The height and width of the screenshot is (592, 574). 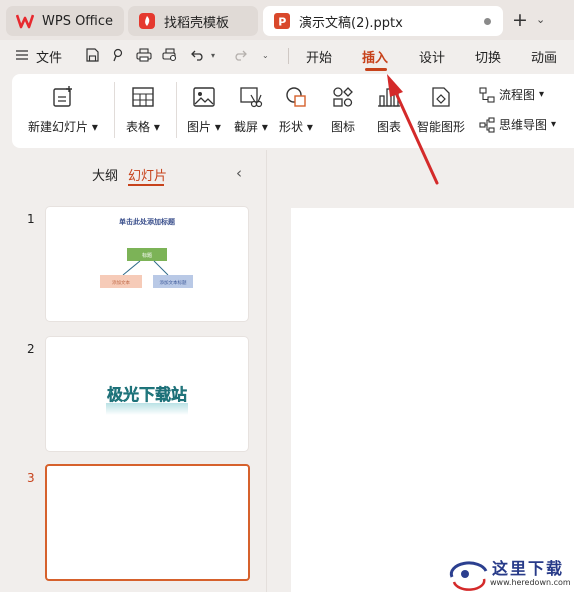 I want to click on watermark: 这里下载 www.heredown.com, so click(x=511, y=573).